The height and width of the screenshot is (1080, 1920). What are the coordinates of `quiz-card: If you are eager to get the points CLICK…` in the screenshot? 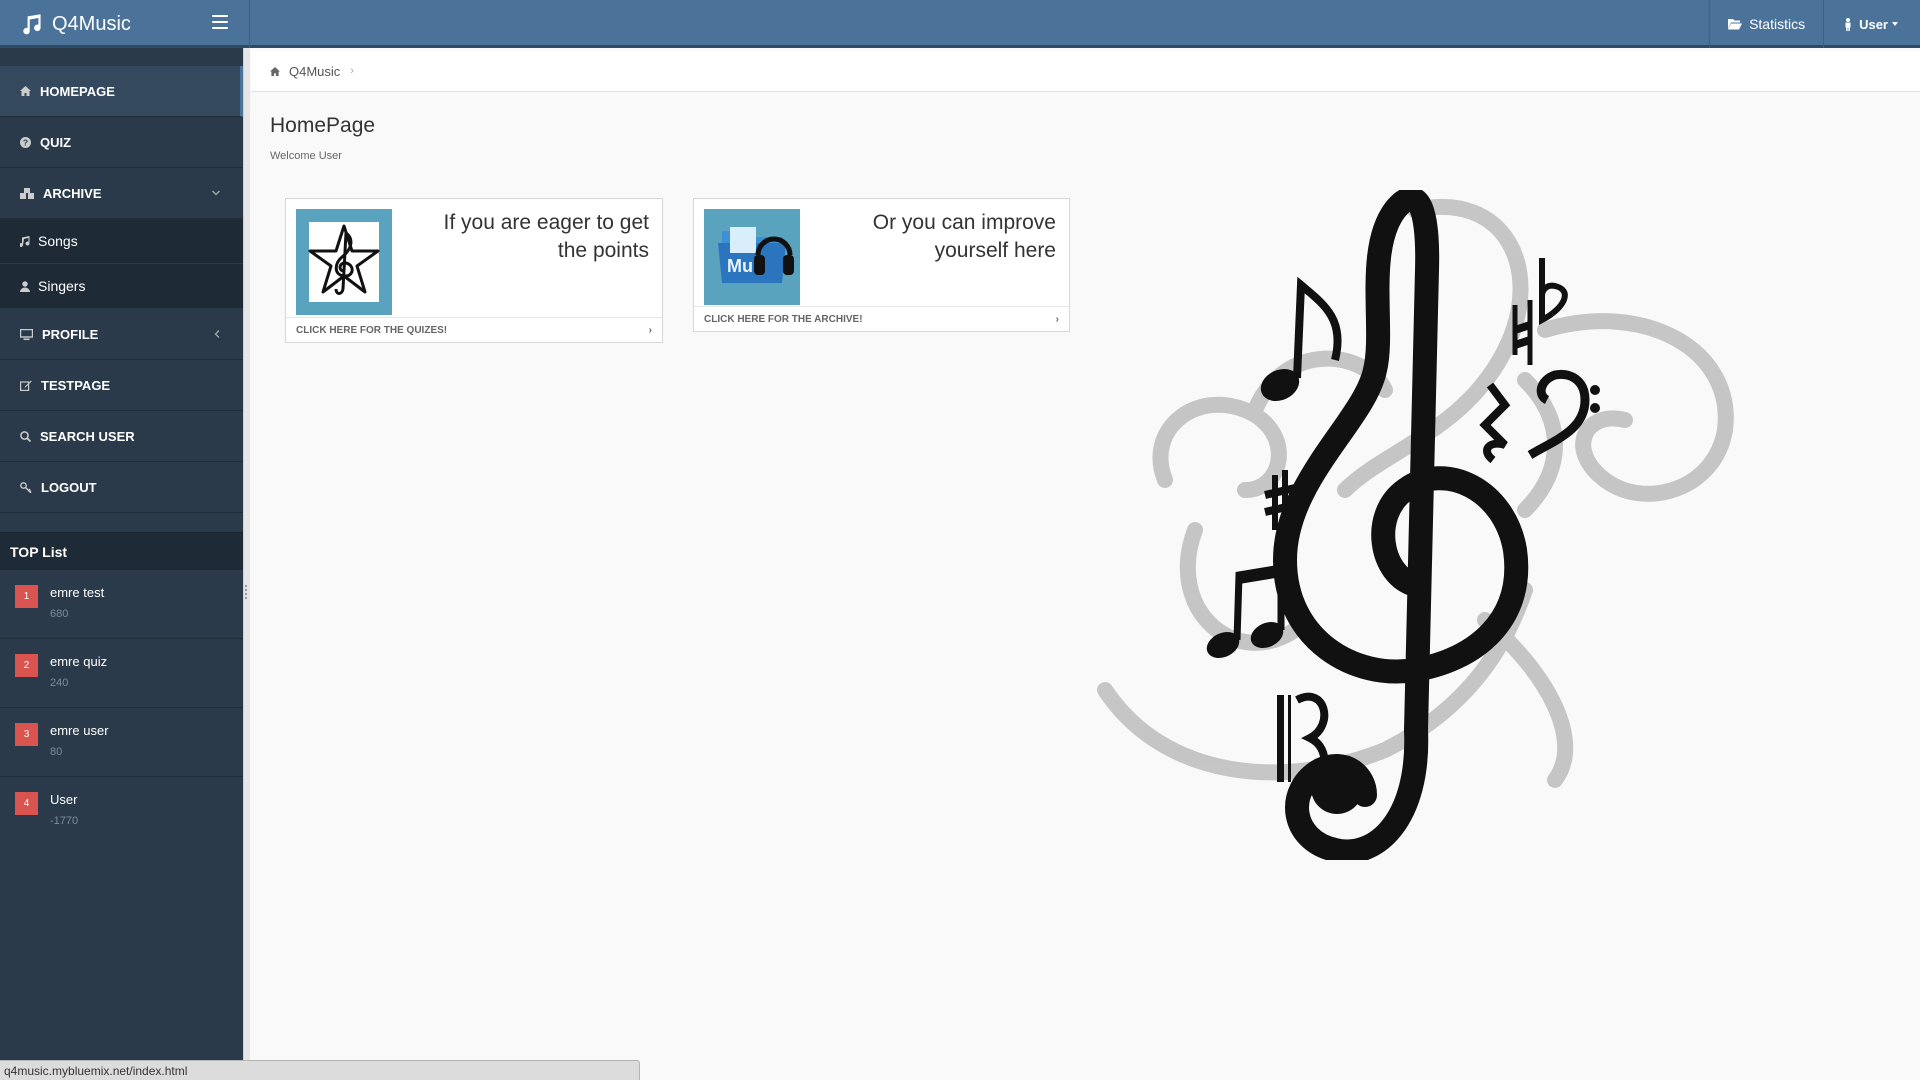 It's located at (474, 270).